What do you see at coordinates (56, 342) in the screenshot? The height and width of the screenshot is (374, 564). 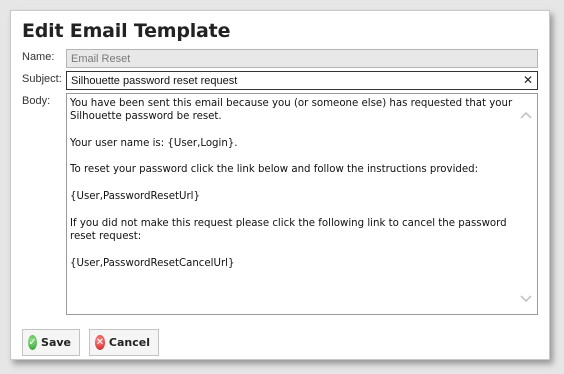 I see `save-button-label: Save` at bounding box center [56, 342].